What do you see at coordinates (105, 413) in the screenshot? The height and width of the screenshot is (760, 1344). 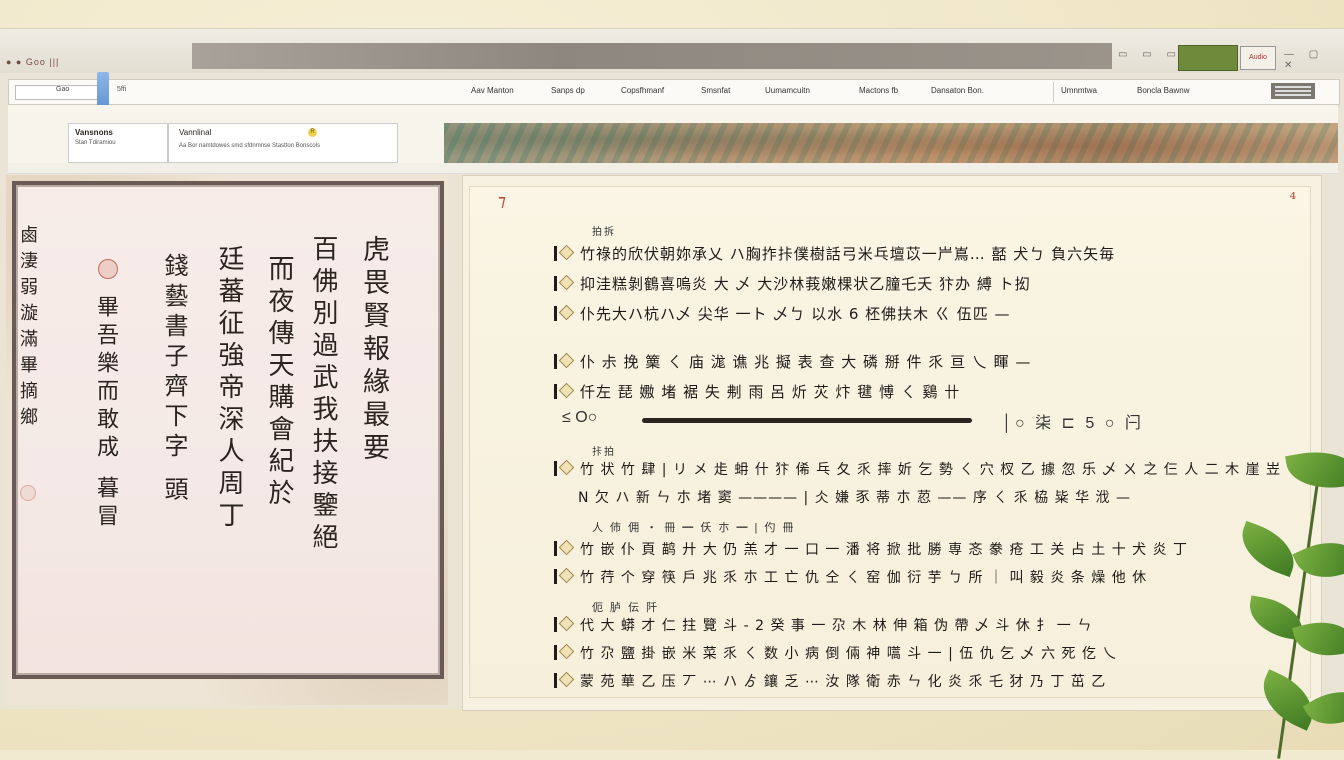 I see `calligraphy-column-6: 畢吾樂而敢成 暮冒` at bounding box center [105, 413].